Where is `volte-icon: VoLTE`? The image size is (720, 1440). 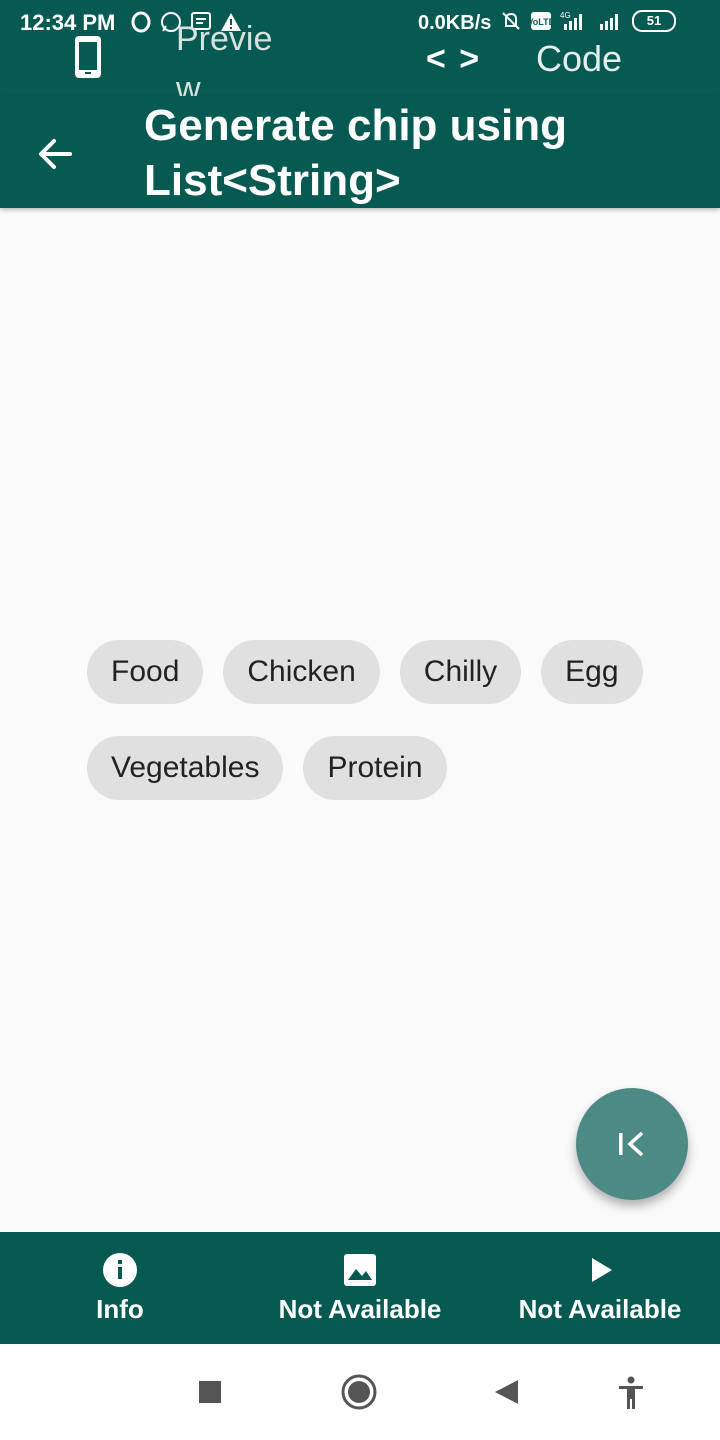
volte-icon: VoLTE is located at coordinates (541, 21).